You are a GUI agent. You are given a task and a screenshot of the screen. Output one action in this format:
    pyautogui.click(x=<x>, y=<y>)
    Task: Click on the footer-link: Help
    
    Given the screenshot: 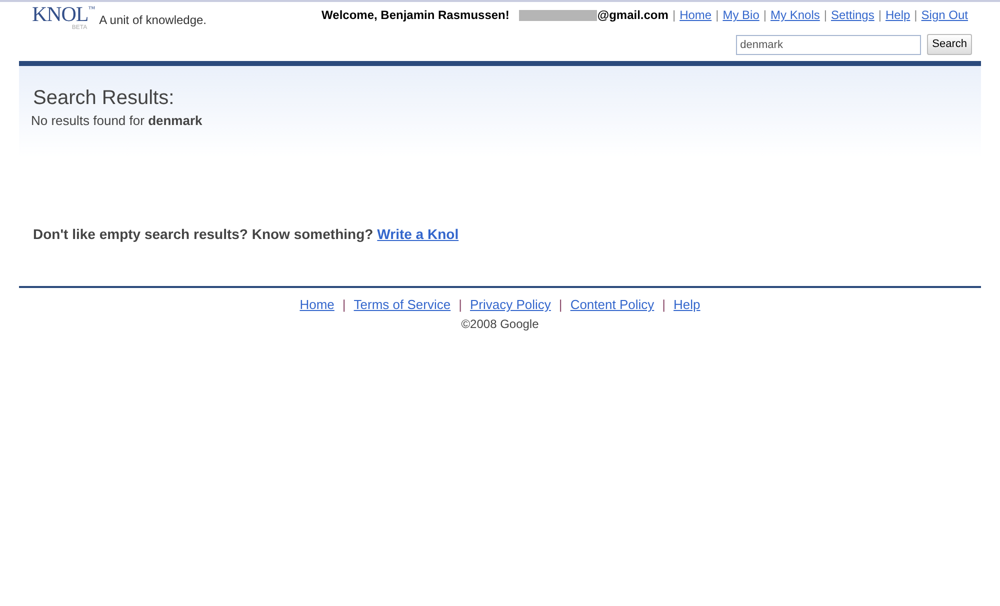 What is the action you would take?
    pyautogui.click(x=687, y=304)
    